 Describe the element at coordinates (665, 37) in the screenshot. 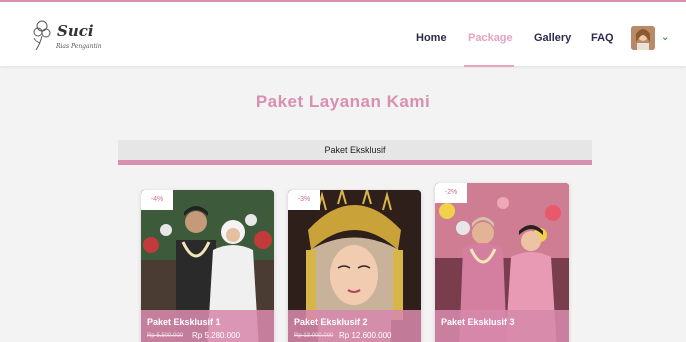

I see `chevron-down-icon: ⌄` at that location.